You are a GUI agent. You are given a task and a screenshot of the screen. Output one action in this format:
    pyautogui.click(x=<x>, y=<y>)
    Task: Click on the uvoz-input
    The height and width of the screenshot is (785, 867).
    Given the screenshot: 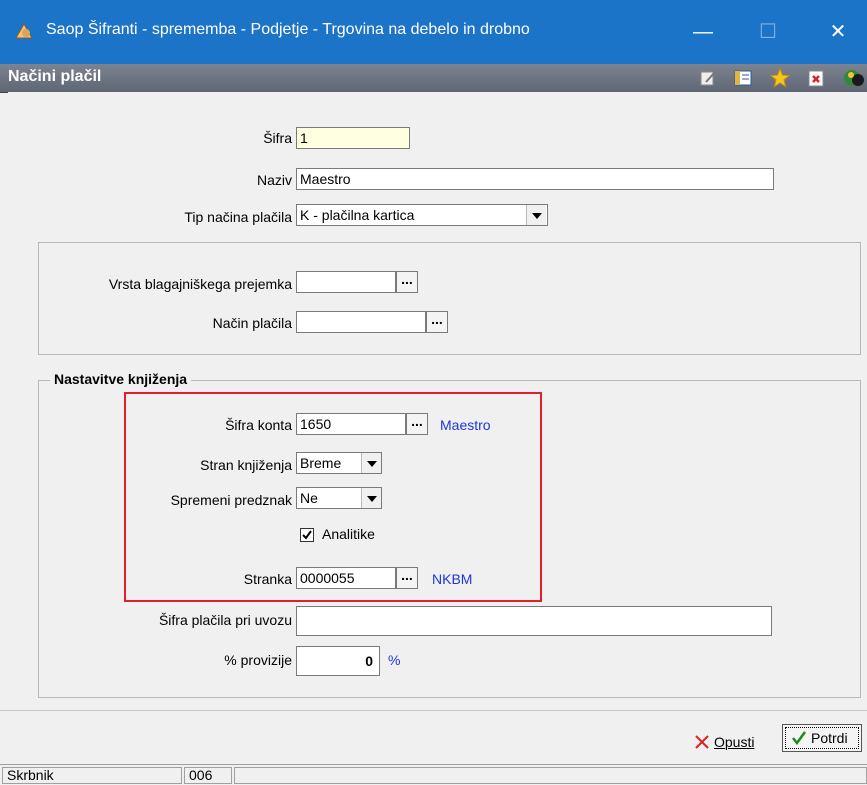 What is the action you would take?
    pyautogui.click(x=534, y=621)
    